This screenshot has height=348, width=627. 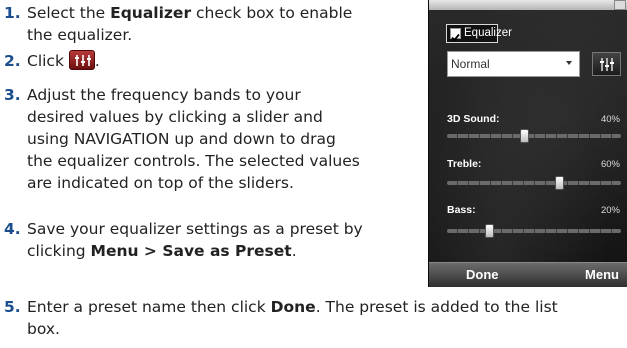 What do you see at coordinates (488, 33) in the screenshot?
I see `equalizer-label: Equalizer` at bounding box center [488, 33].